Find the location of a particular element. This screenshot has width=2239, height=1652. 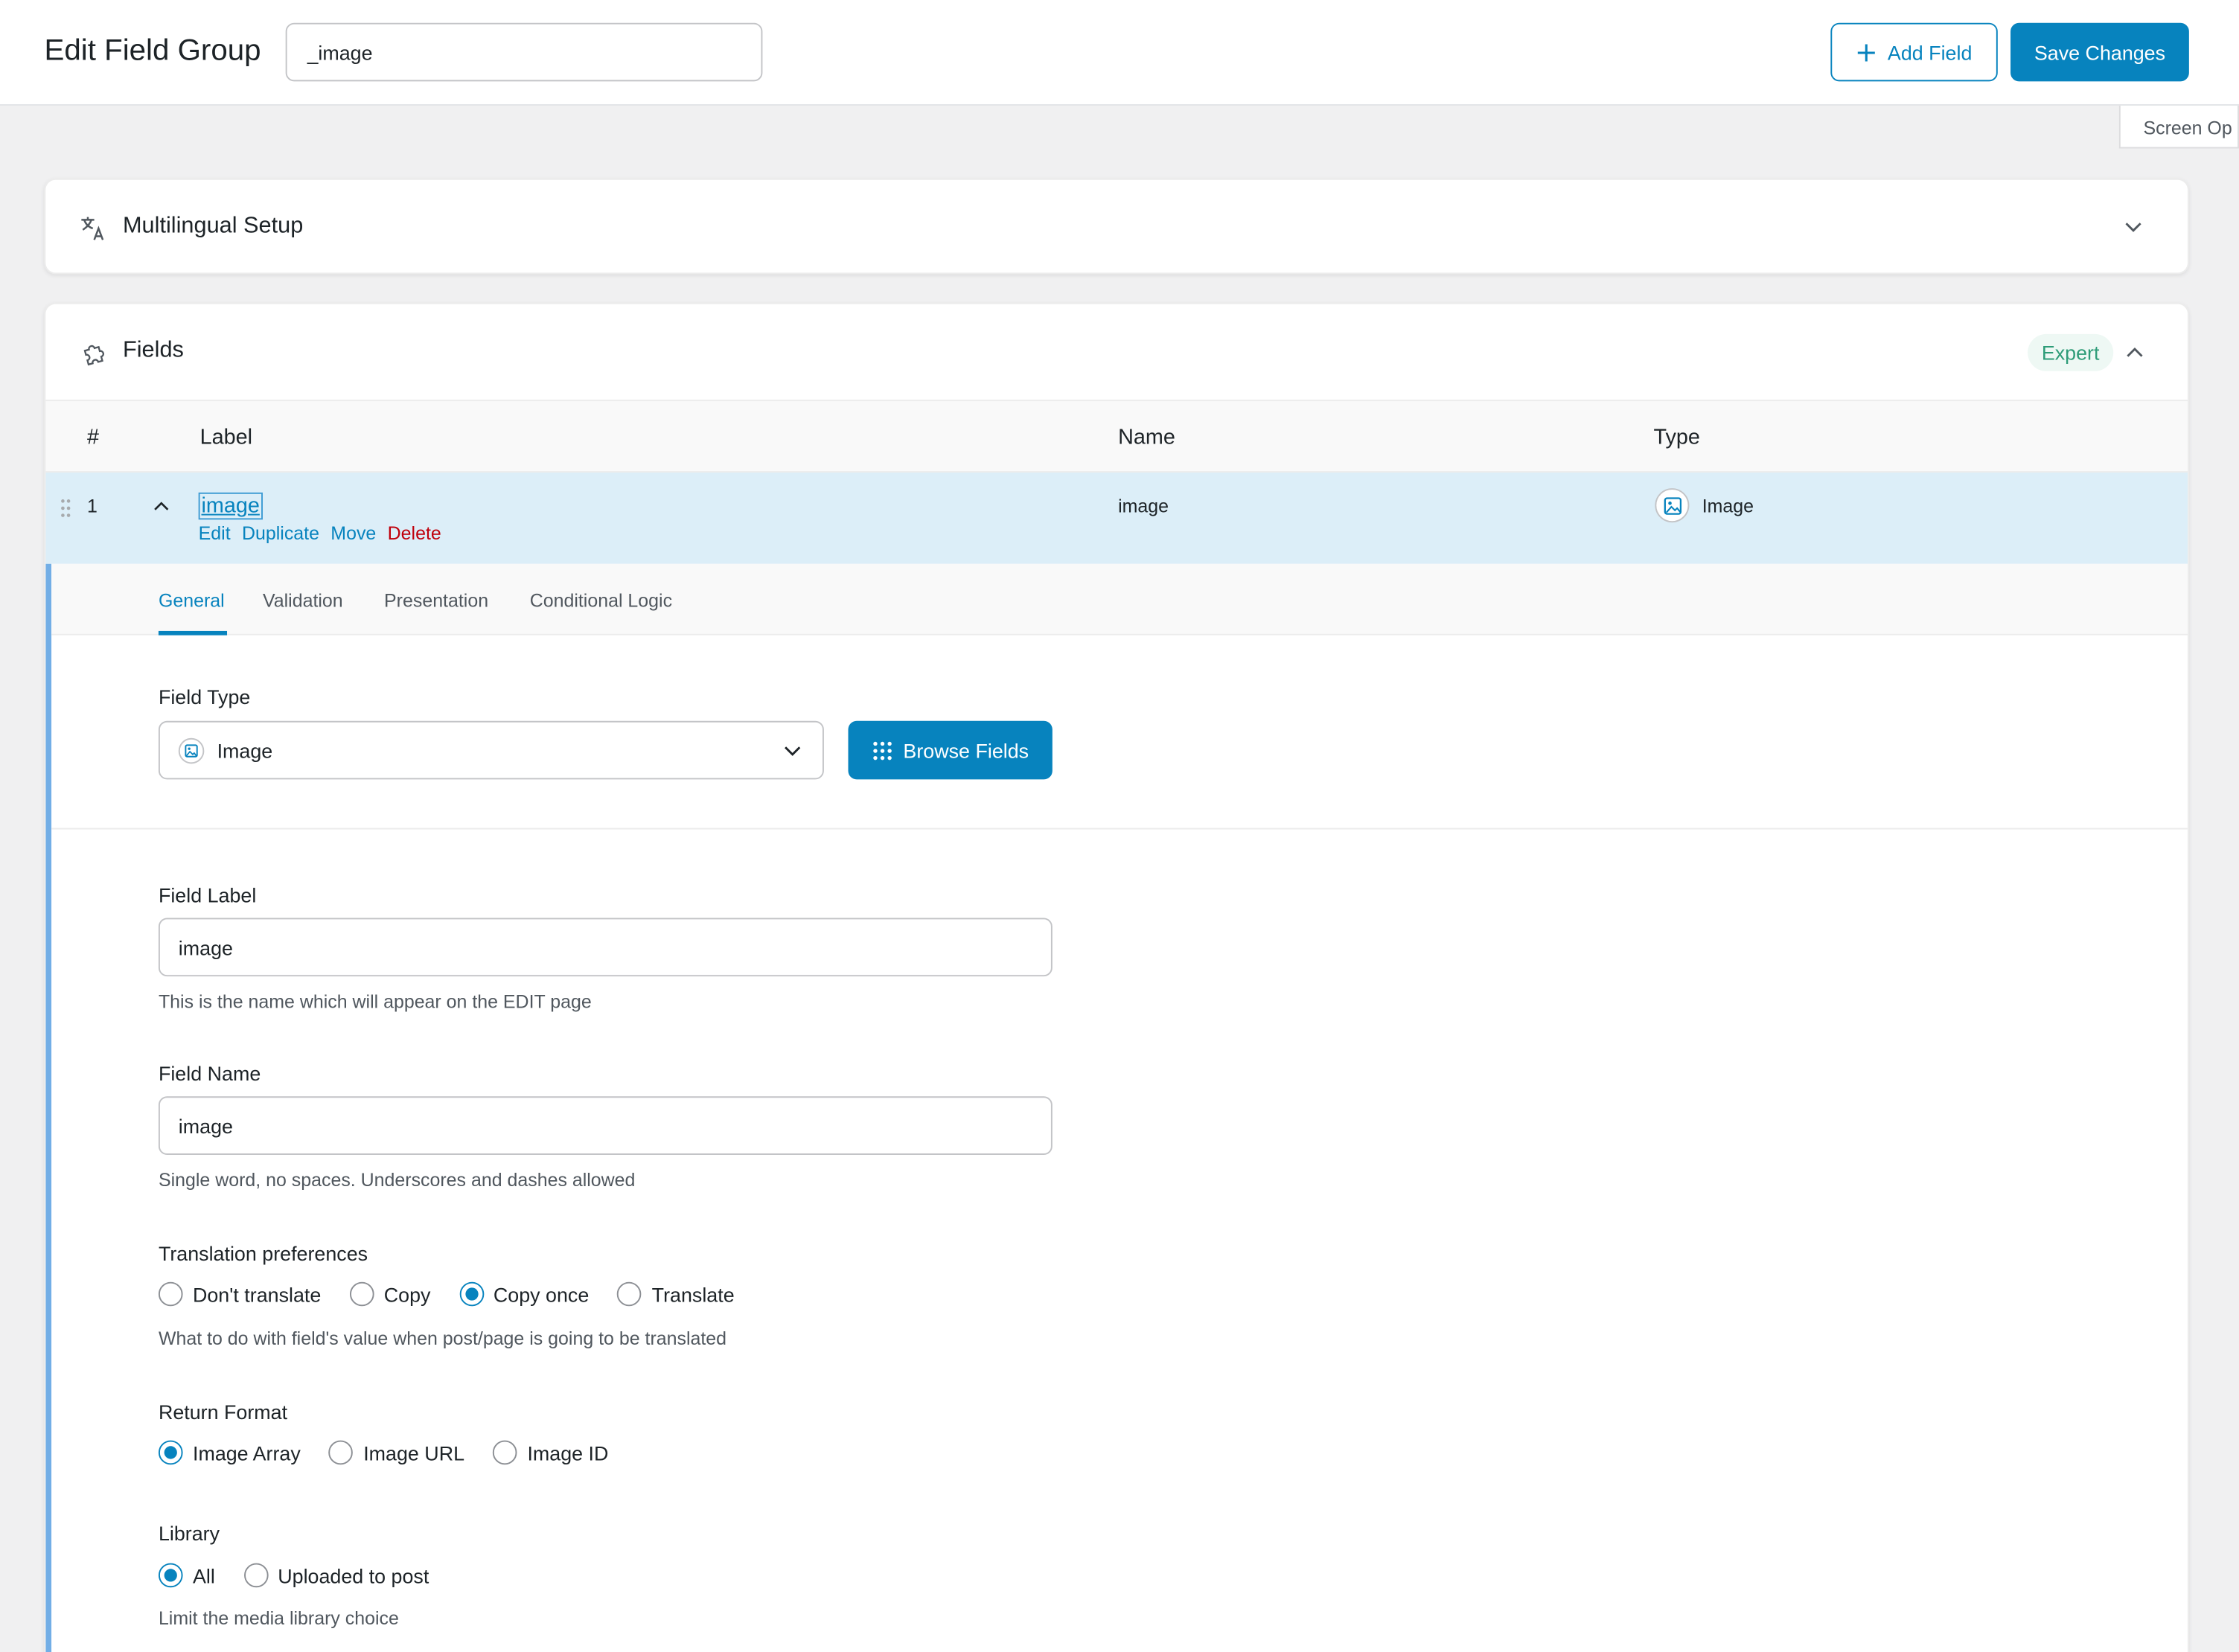

field-name-label: Field Name is located at coordinates (209, 1073).